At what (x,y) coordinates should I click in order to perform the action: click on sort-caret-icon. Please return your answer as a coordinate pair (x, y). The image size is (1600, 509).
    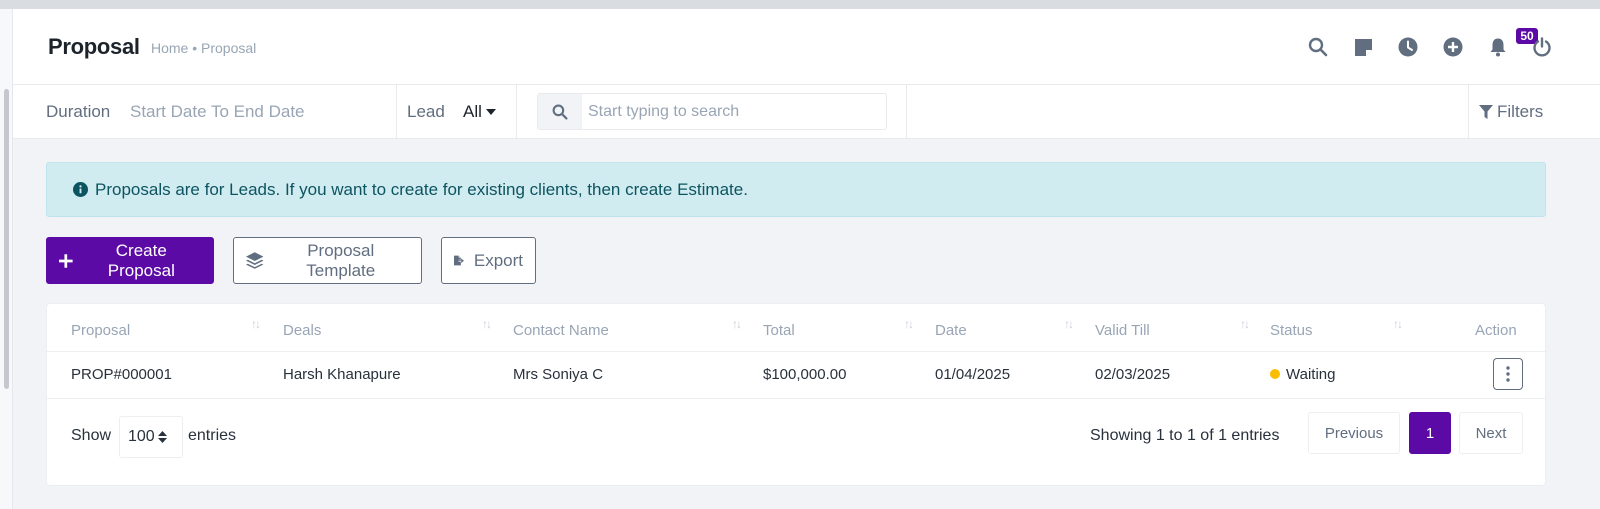
    Looking at the image, I should click on (162, 437).